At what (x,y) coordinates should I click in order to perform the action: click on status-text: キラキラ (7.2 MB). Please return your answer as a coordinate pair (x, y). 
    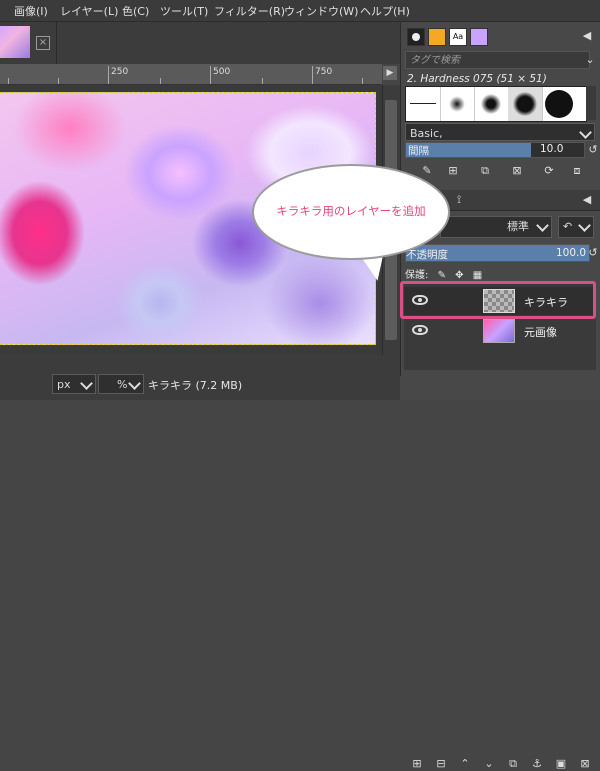
    Looking at the image, I should click on (195, 385).